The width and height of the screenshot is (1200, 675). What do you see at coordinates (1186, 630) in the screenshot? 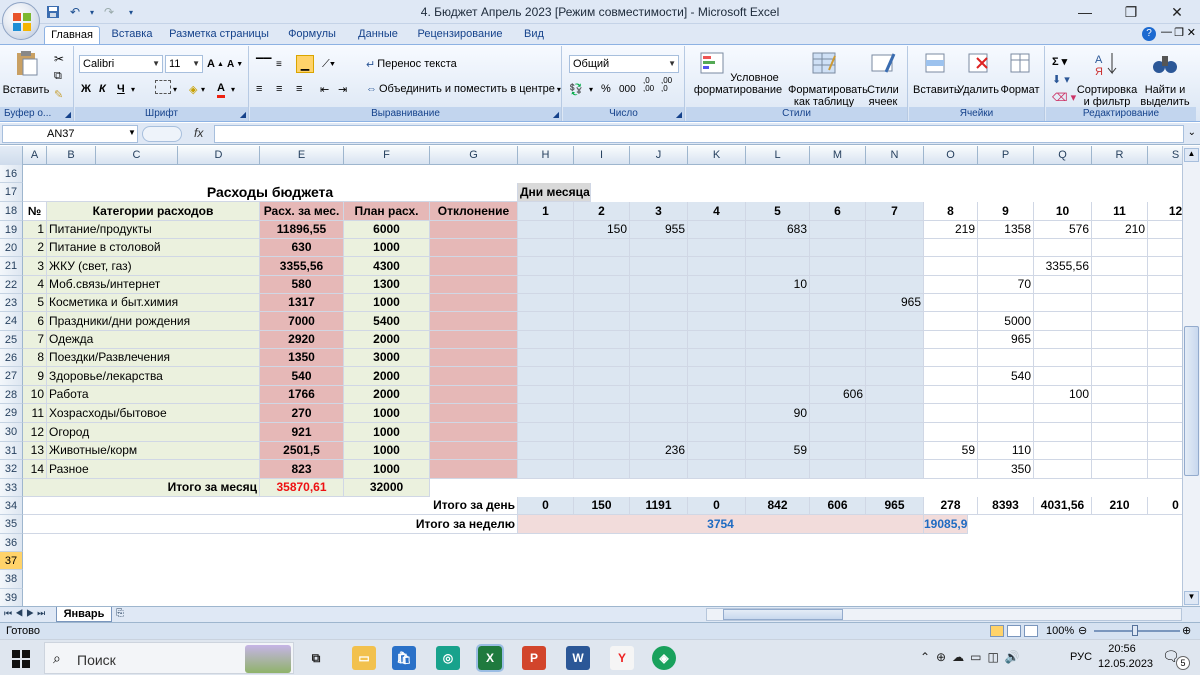
I see `zoom-in-icon: ⊕` at bounding box center [1186, 630].